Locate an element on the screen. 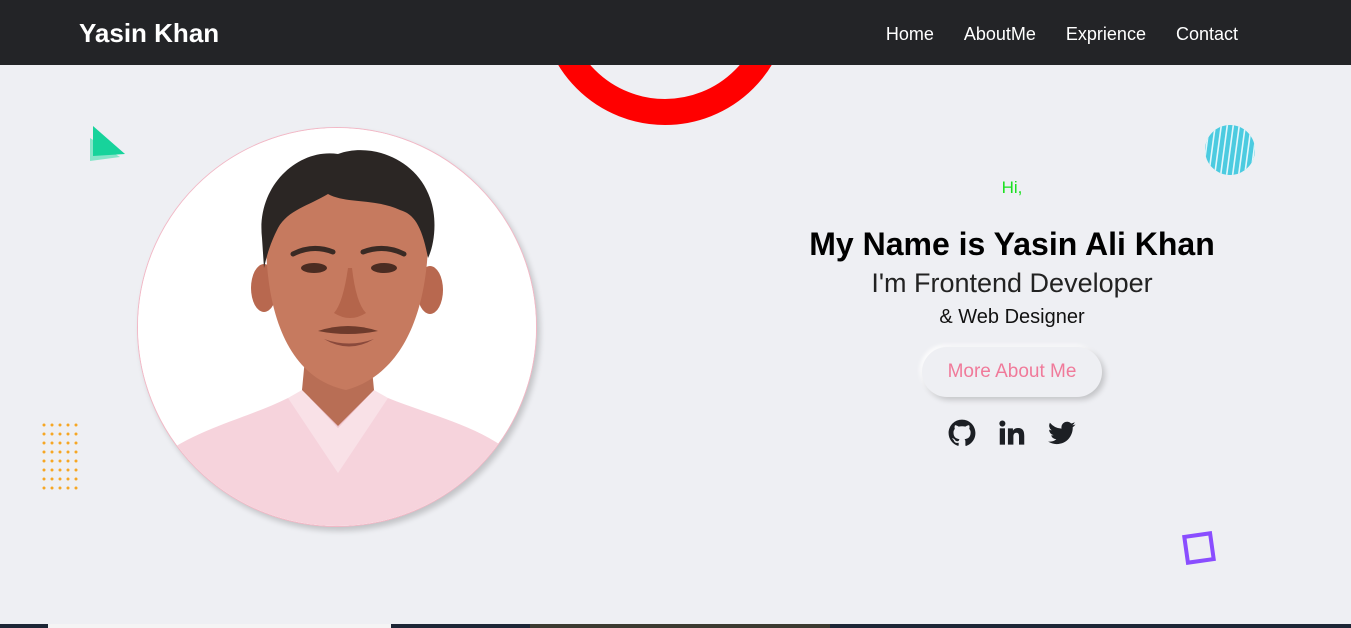 Image resolution: width=1351 pixels, height=628 pixels. next-section-image-edge is located at coordinates (680, 626).